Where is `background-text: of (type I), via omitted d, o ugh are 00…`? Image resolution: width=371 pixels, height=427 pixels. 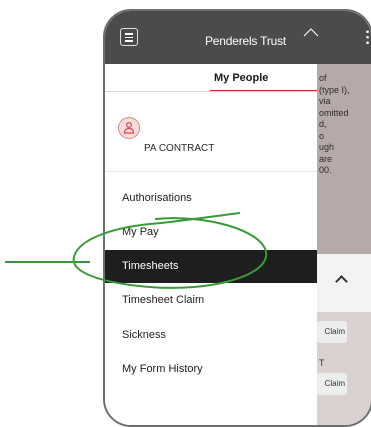 background-text: of (type I), via omitted d, o ugh are 00… is located at coordinates (334, 124).